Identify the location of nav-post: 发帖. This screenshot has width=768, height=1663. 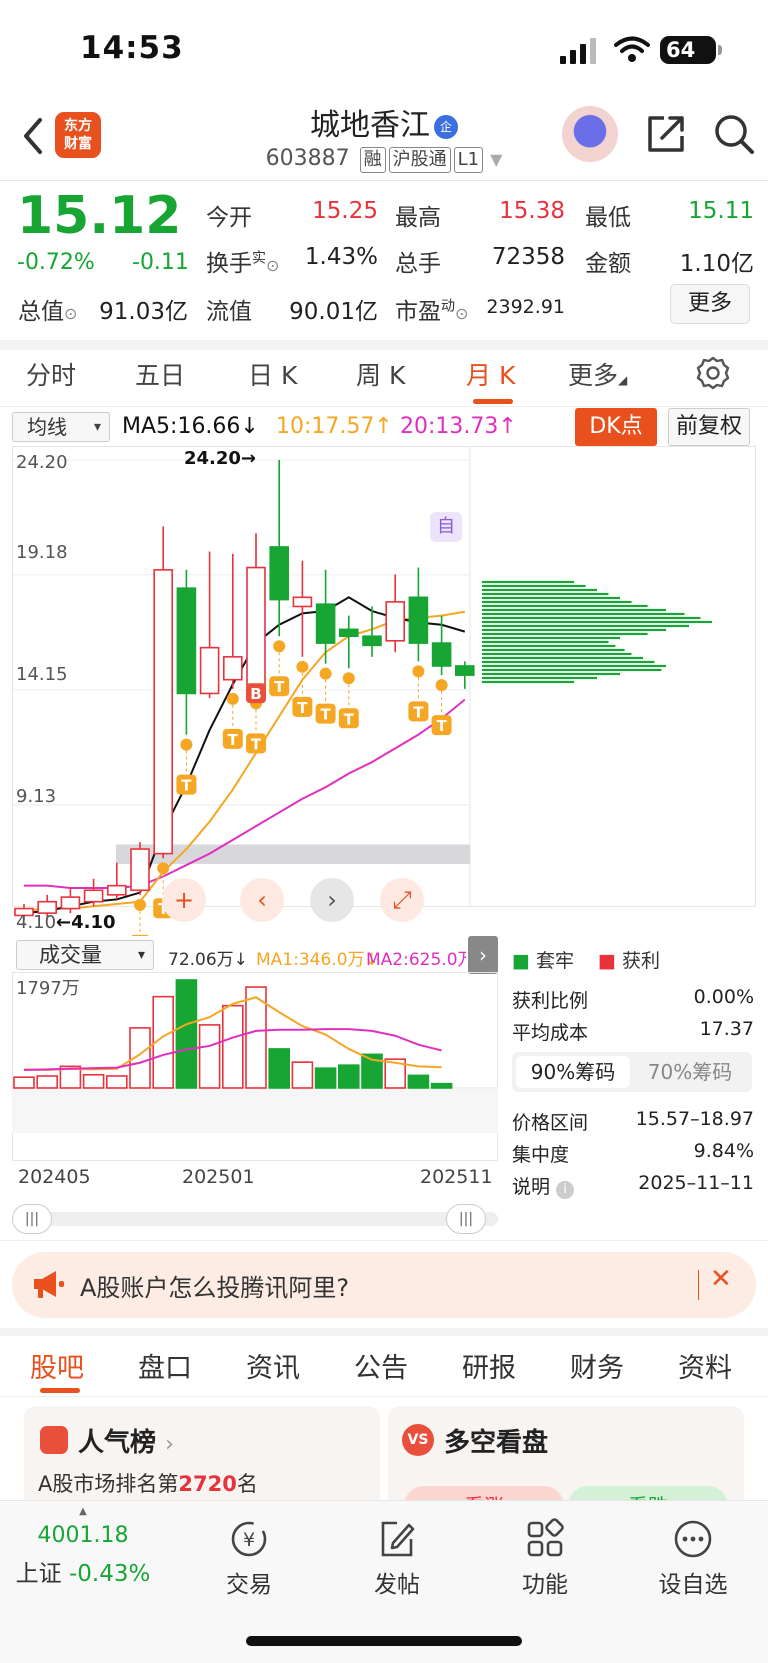
(397, 1550).